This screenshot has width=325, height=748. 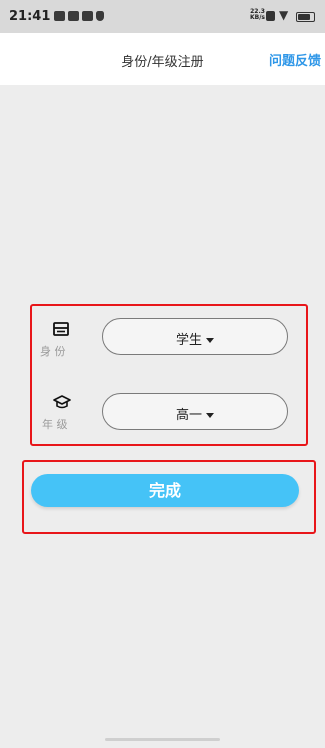 What do you see at coordinates (100, 16) in the screenshot?
I see `shield-icon` at bounding box center [100, 16].